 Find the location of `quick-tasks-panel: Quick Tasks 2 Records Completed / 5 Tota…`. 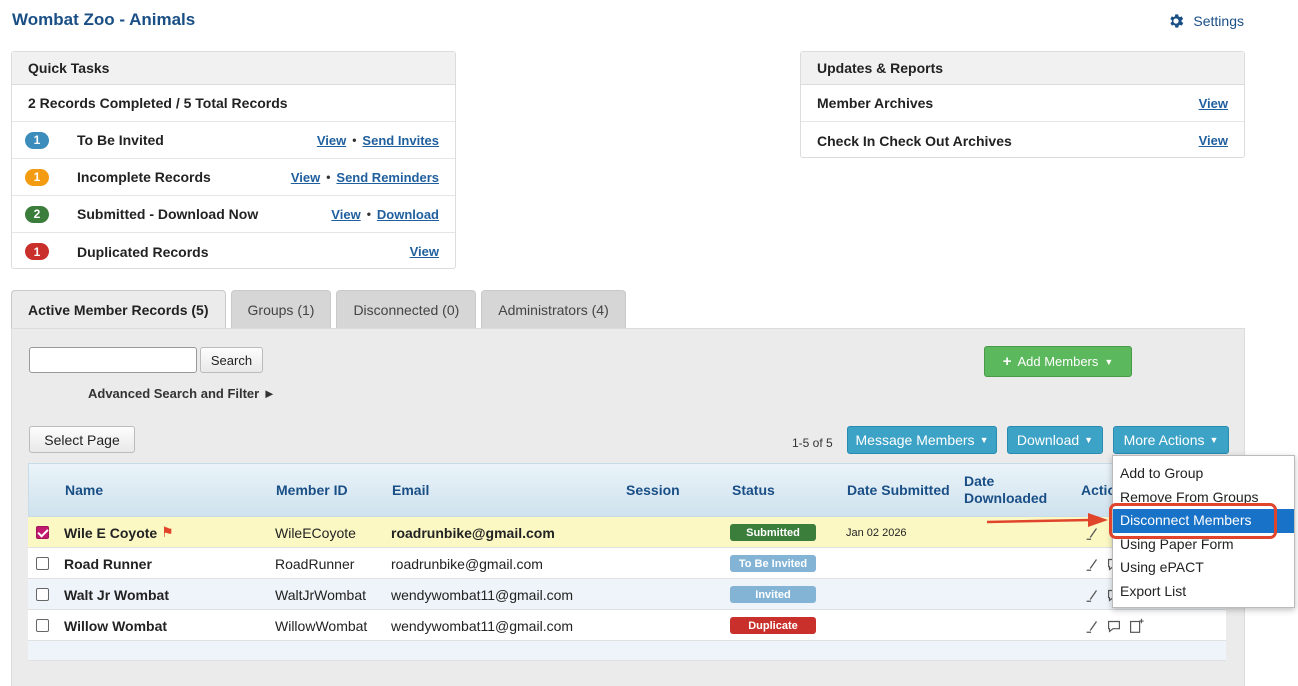

quick-tasks-panel: Quick Tasks 2 Records Completed / 5 Tota… is located at coordinates (233, 160).